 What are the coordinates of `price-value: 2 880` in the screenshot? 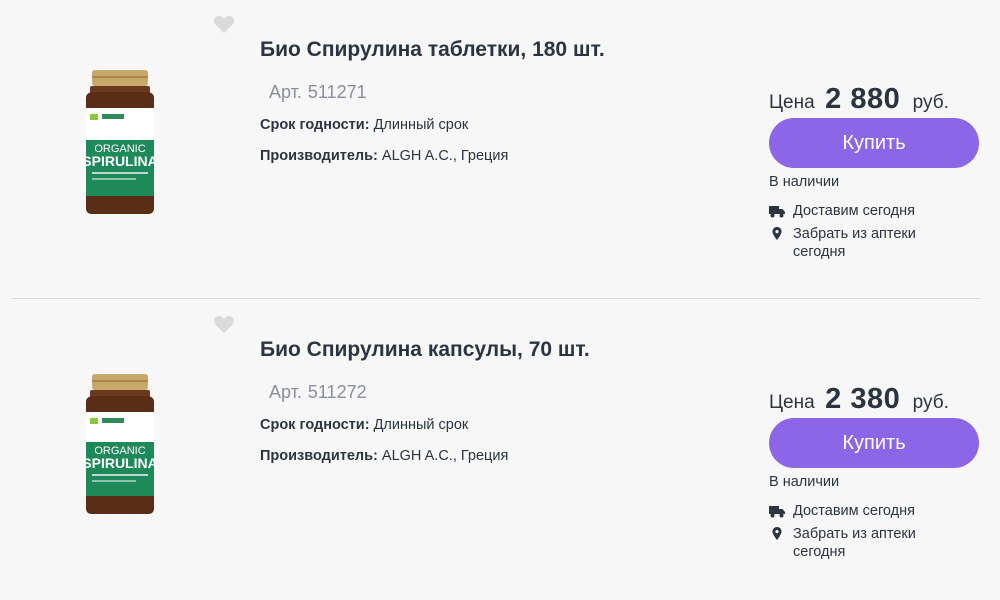 It's located at (863, 99).